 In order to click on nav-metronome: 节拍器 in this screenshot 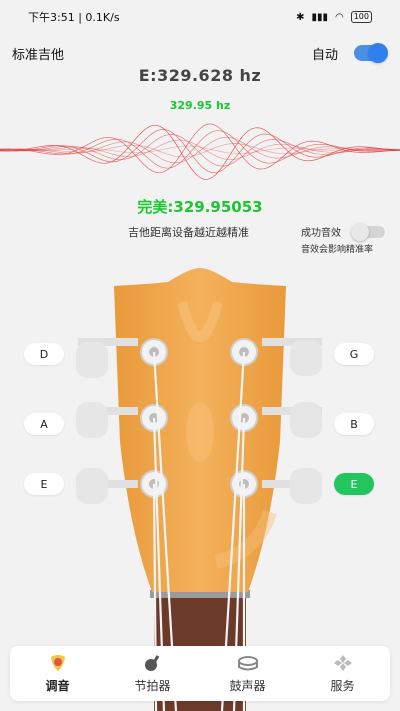, I will do `click(152, 673)`.